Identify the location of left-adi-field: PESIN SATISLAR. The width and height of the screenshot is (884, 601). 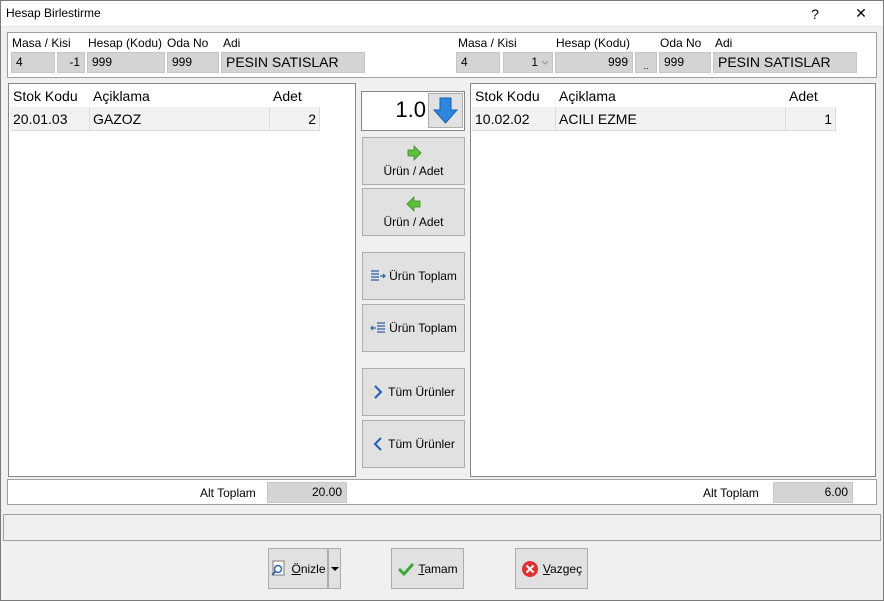
(293, 62).